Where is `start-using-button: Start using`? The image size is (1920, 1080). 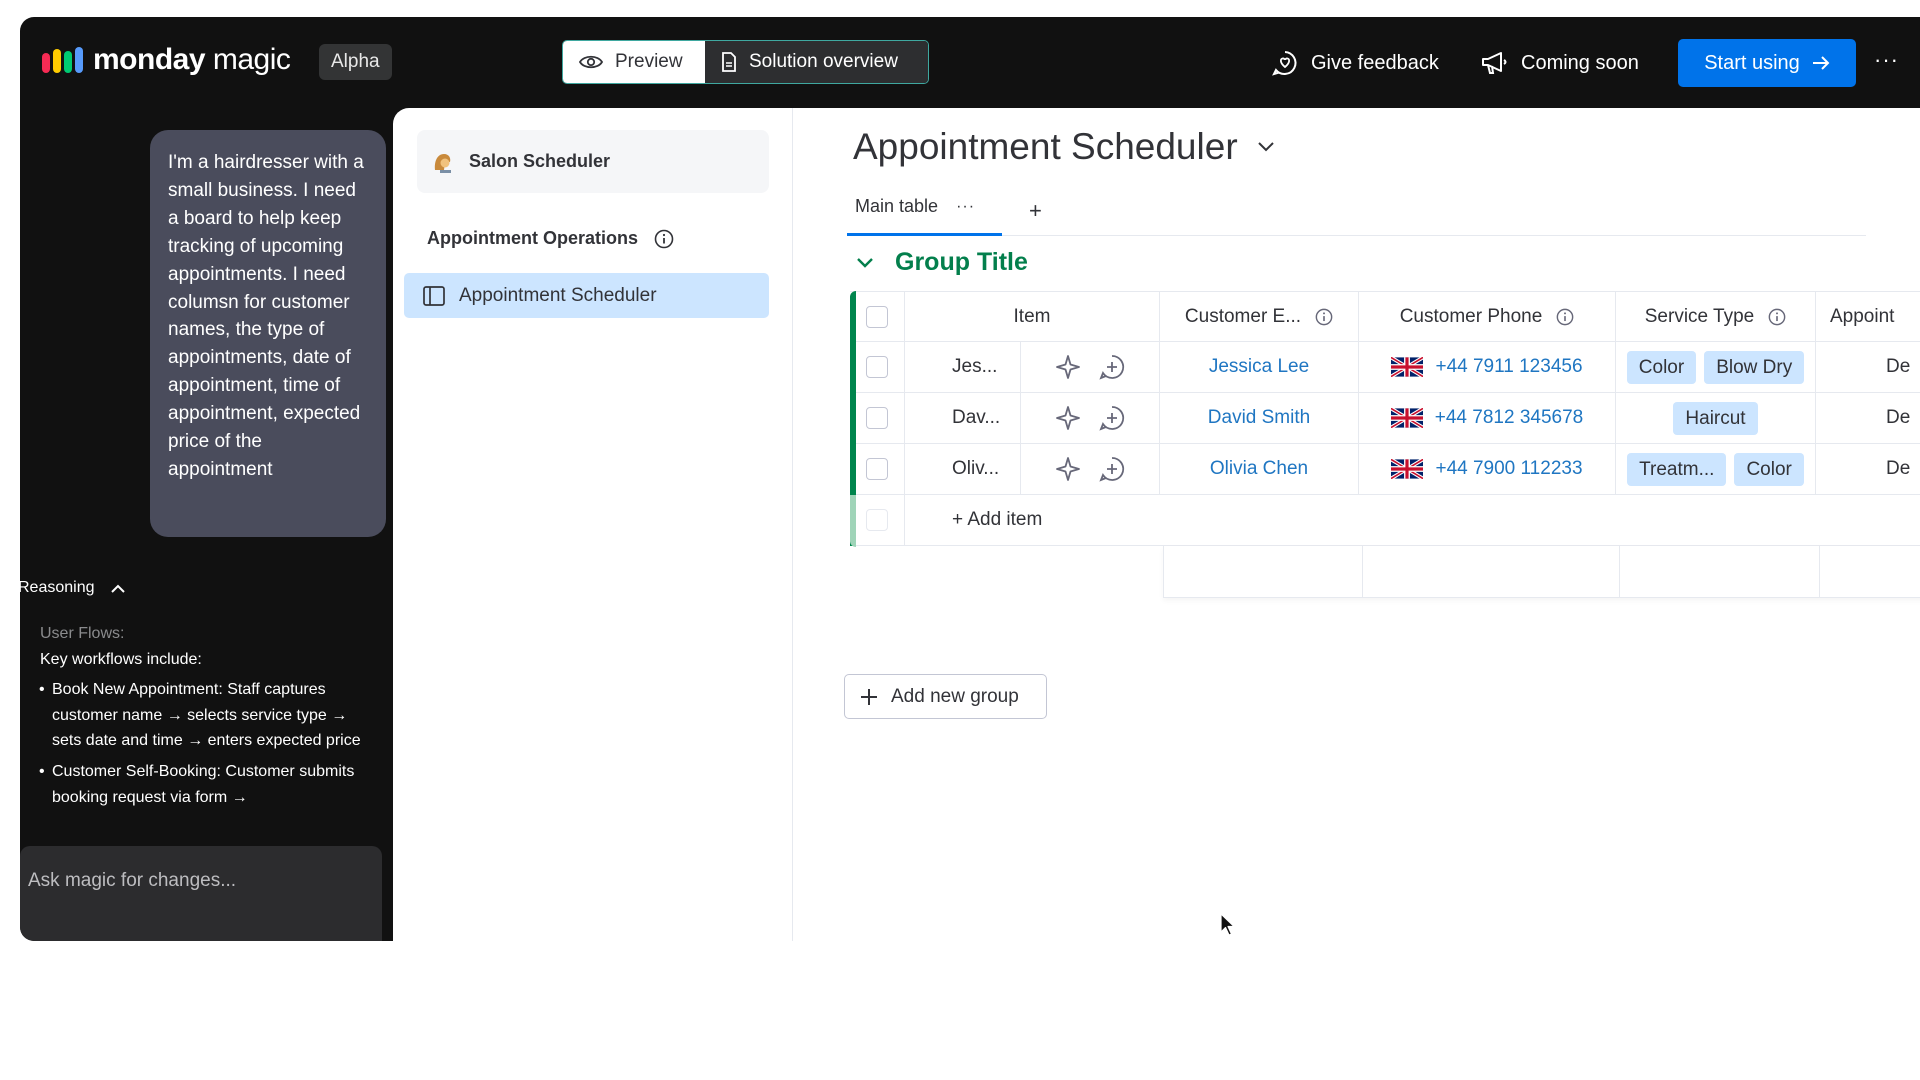
start-using-button: Start using is located at coordinates (1767, 63).